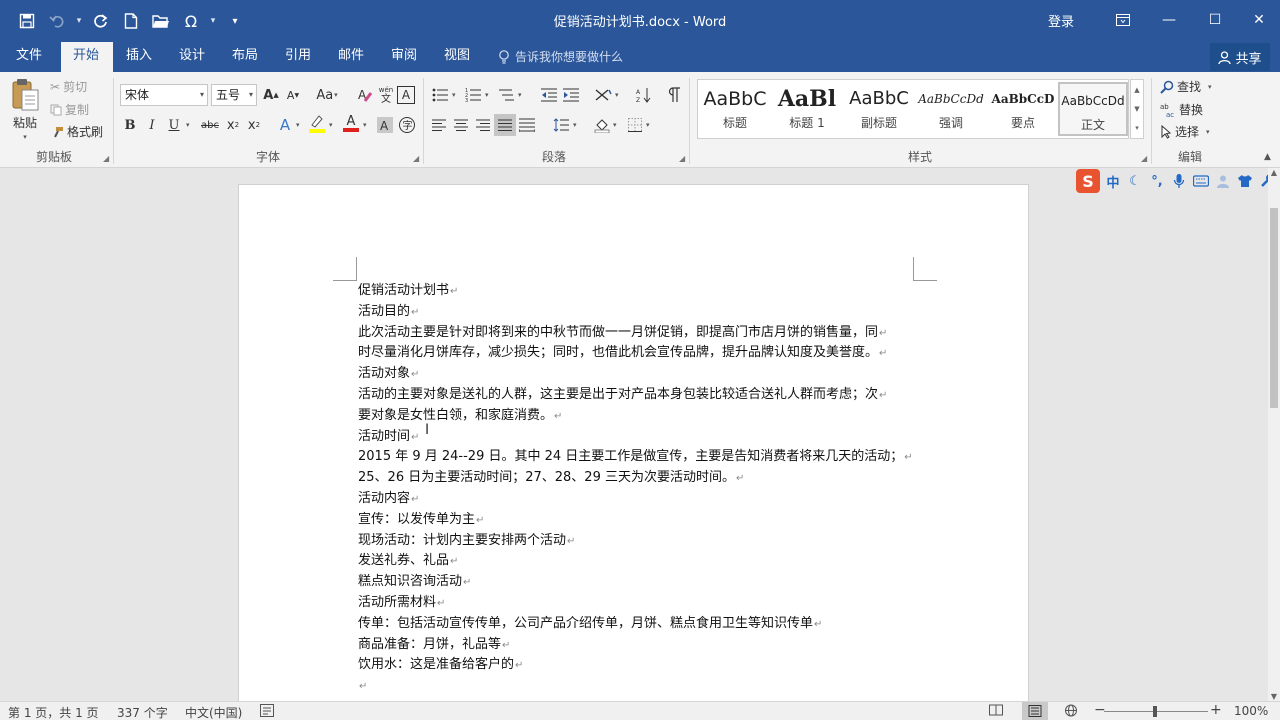 The image size is (1280, 720). Describe the element at coordinates (57, 21) in the screenshot. I see `undo-icon` at that location.